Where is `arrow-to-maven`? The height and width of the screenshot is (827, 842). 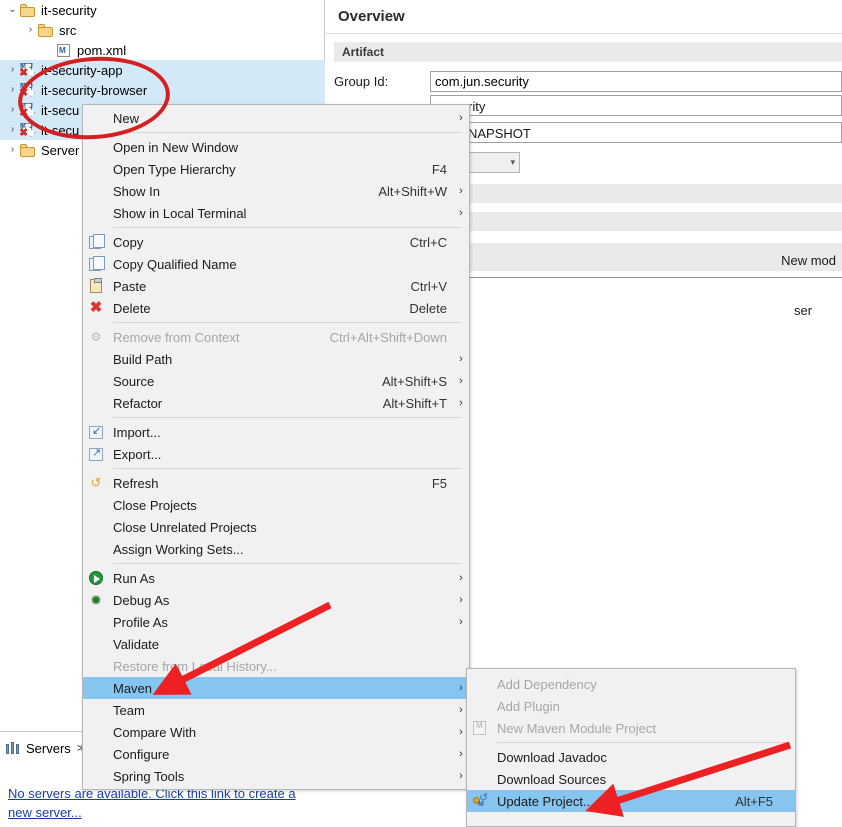 arrow-to-maven is located at coordinates (242, 648).